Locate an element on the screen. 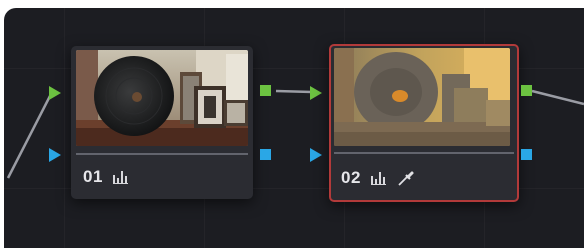 The width and height of the screenshot is (584, 248). thumbnail-image-graded is located at coordinates (422, 97).